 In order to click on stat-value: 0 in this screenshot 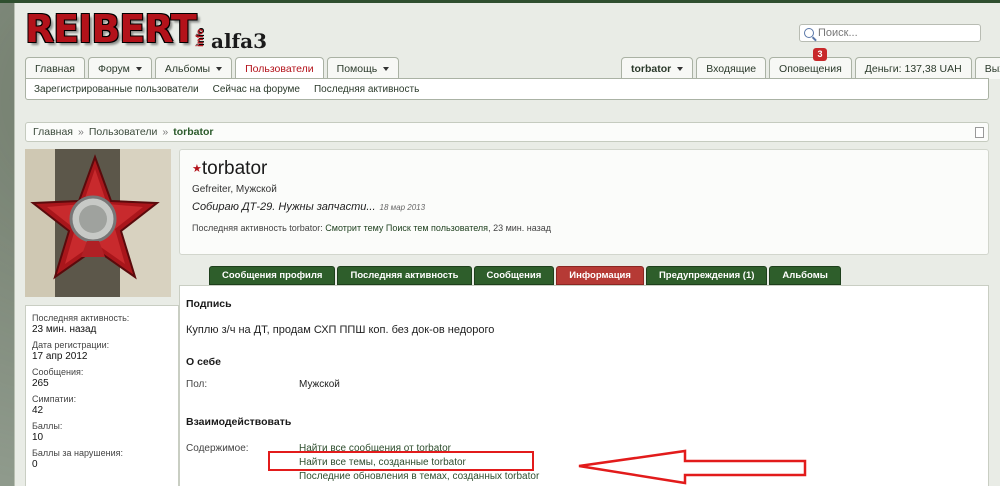, I will do `click(35, 464)`.